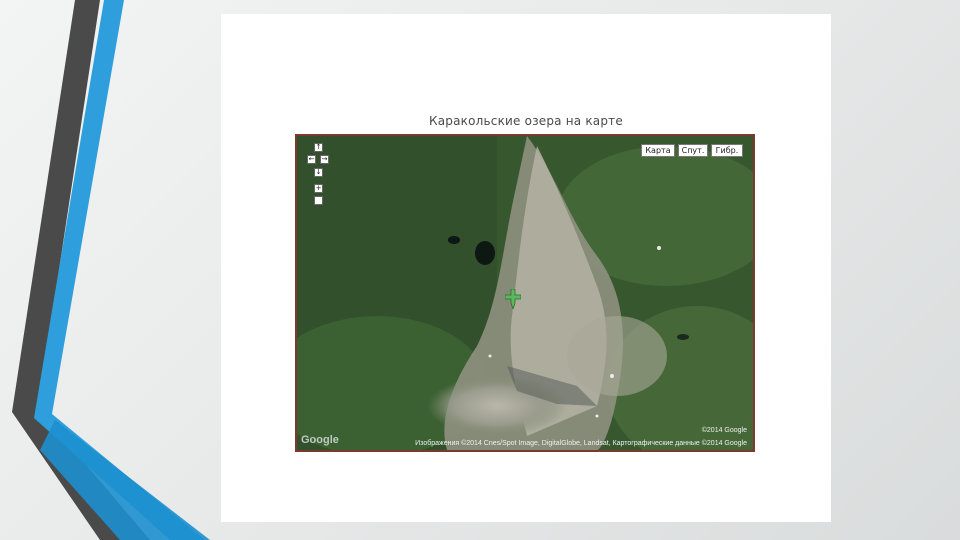  I want to click on map-type-hybrid-button: Гибр., so click(727, 150).